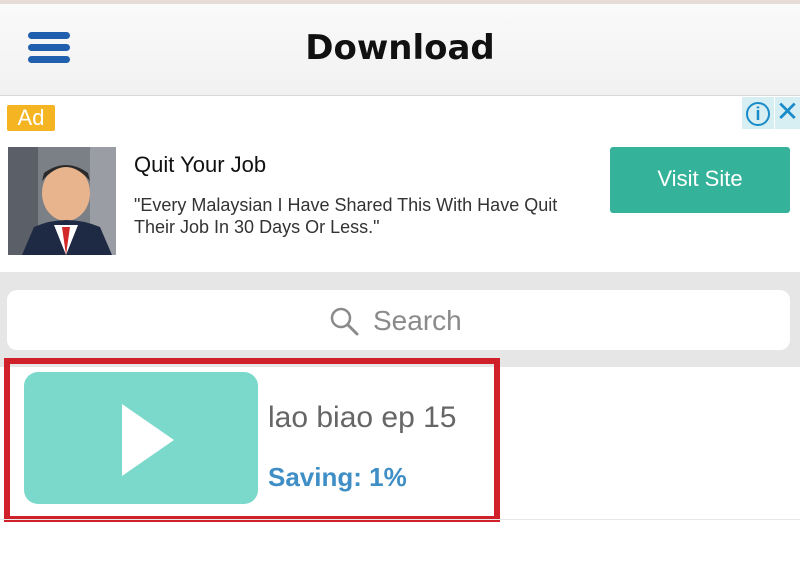  Describe the element at coordinates (362, 417) in the screenshot. I see `item-title: lao biao ep 15` at that location.